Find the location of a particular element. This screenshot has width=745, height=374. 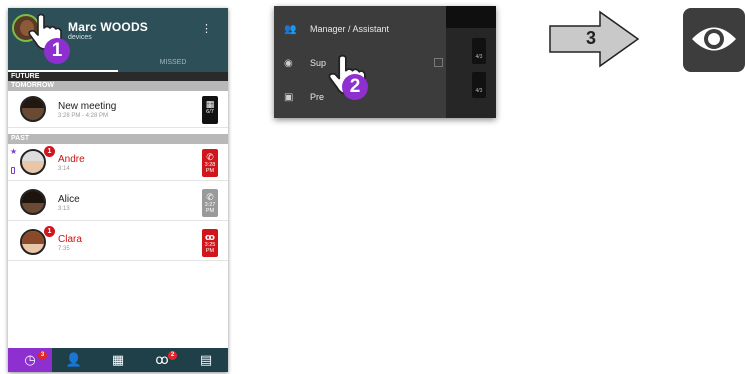

call-back-button: ✆ 3:27 PM is located at coordinates (210, 203).